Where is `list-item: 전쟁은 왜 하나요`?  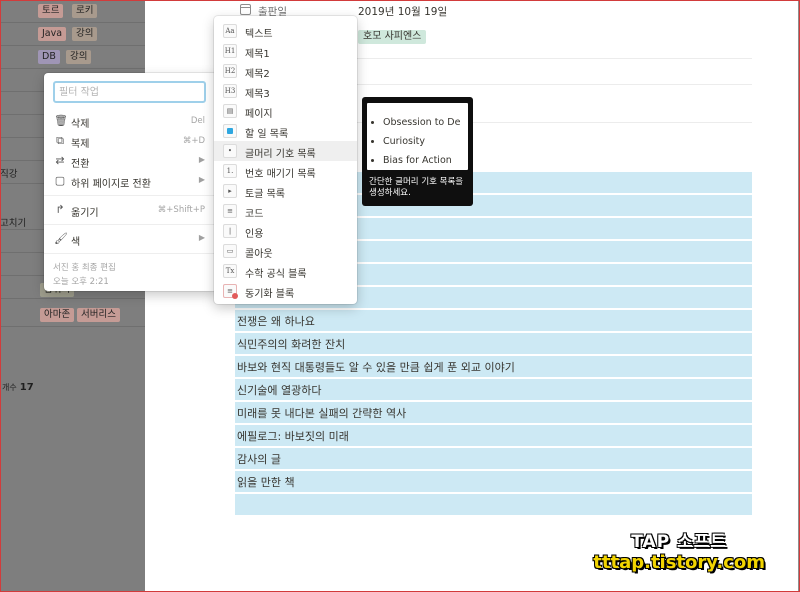 list-item: 전쟁은 왜 하나요 is located at coordinates (493, 320).